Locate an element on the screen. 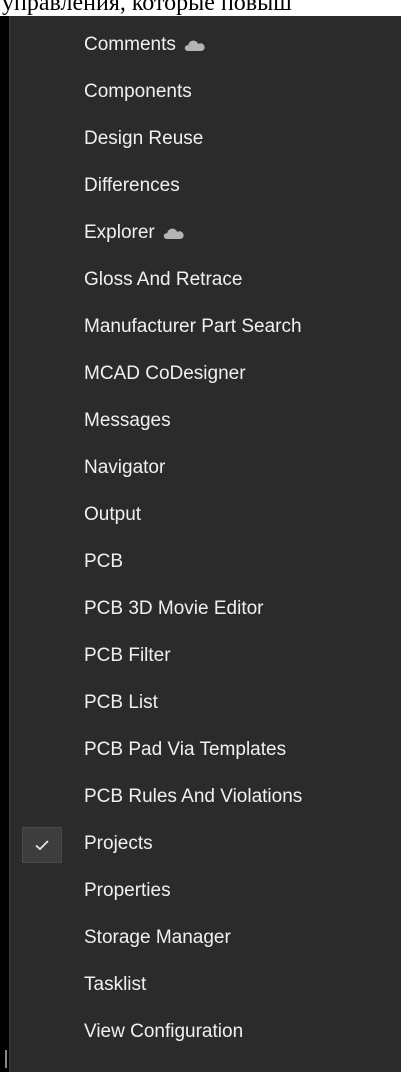  menu-item-text: PCB Filter is located at coordinates (127, 655).